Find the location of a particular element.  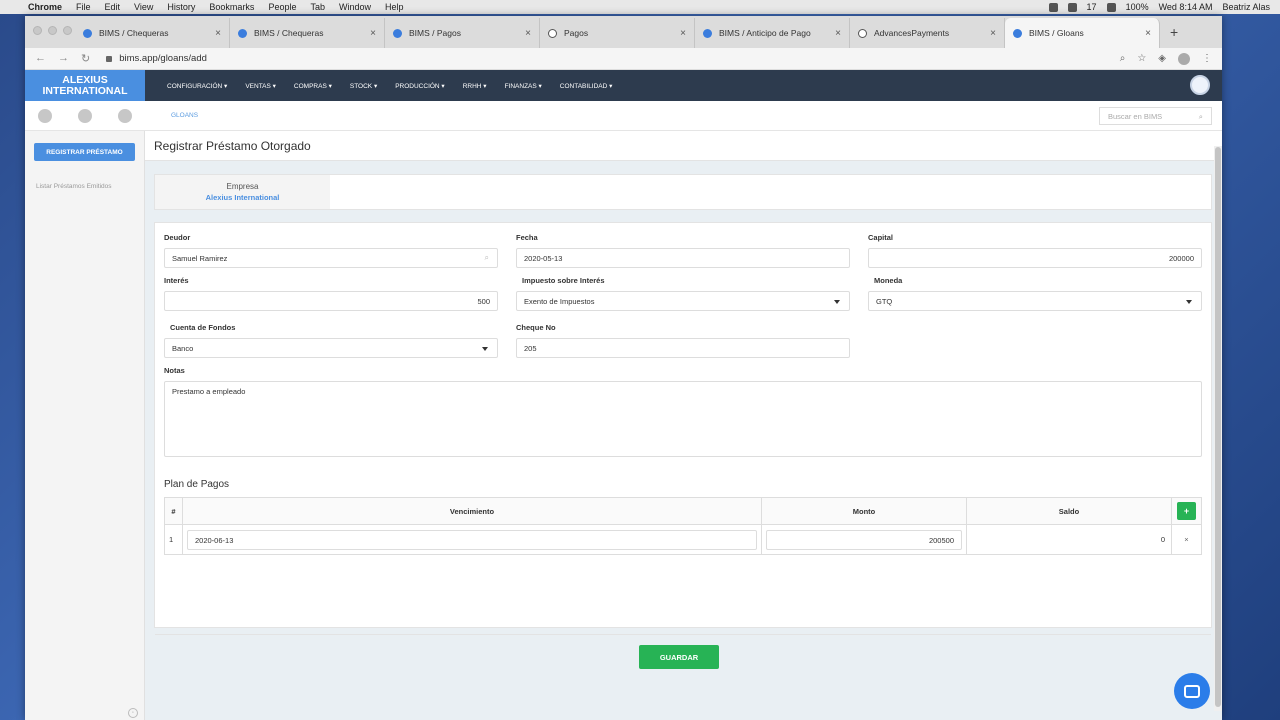

impuesto-select: Exento de Impuestos is located at coordinates (683, 301).